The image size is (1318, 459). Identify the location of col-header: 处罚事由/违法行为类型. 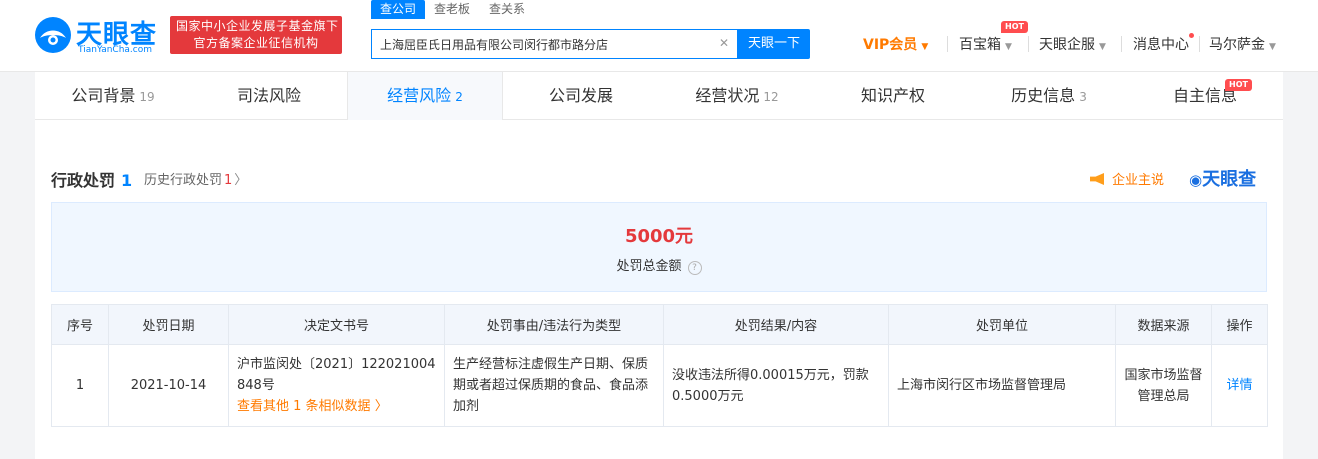
(554, 324).